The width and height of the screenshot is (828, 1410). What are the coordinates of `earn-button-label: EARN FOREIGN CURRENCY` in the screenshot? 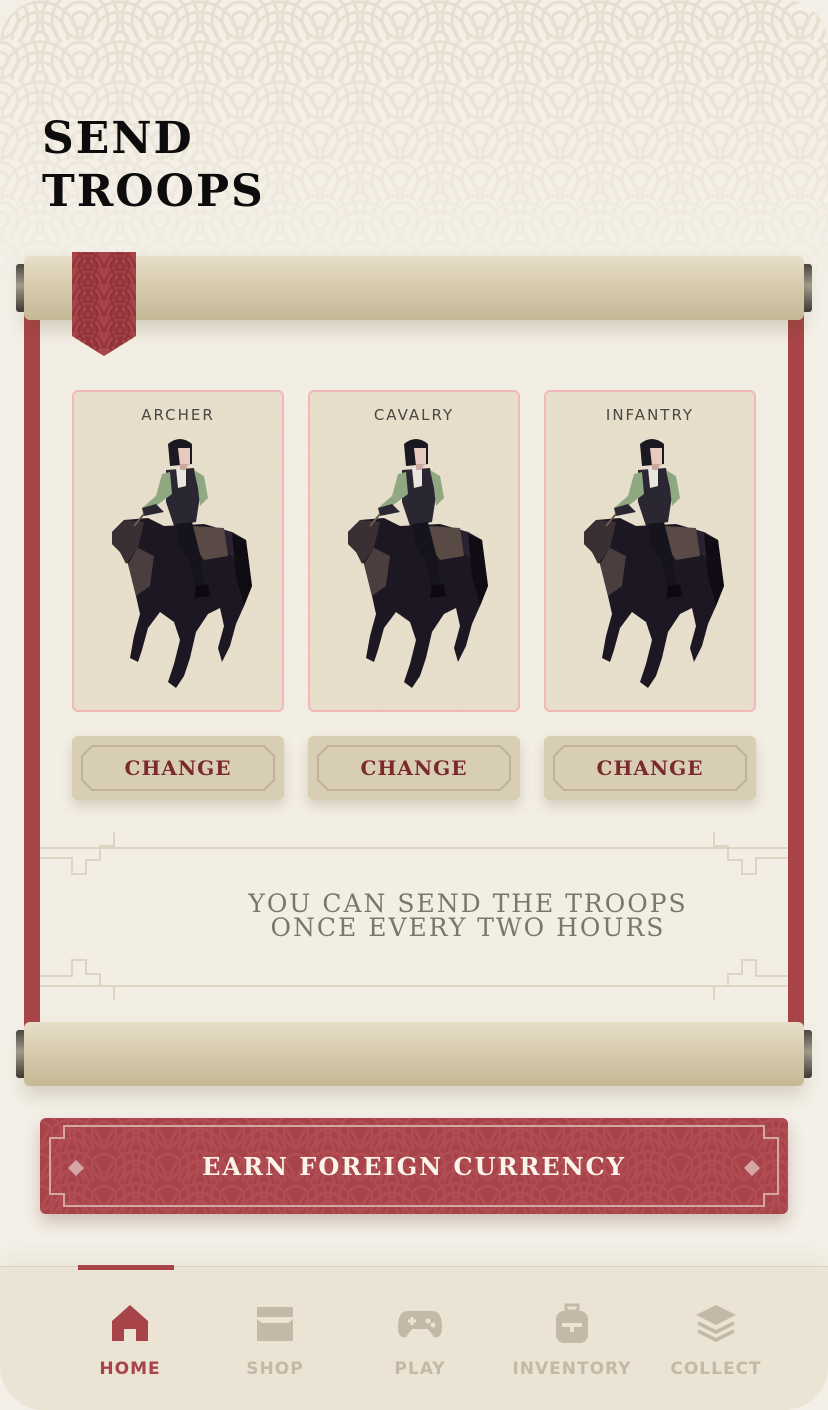 It's located at (414, 1166).